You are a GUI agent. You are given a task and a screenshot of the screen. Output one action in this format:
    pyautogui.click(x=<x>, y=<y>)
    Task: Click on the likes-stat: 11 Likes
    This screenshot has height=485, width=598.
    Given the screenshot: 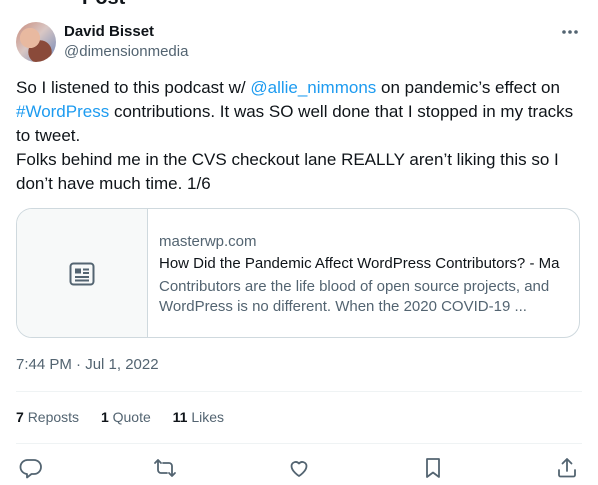 What is the action you would take?
    pyautogui.click(x=198, y=417)
    